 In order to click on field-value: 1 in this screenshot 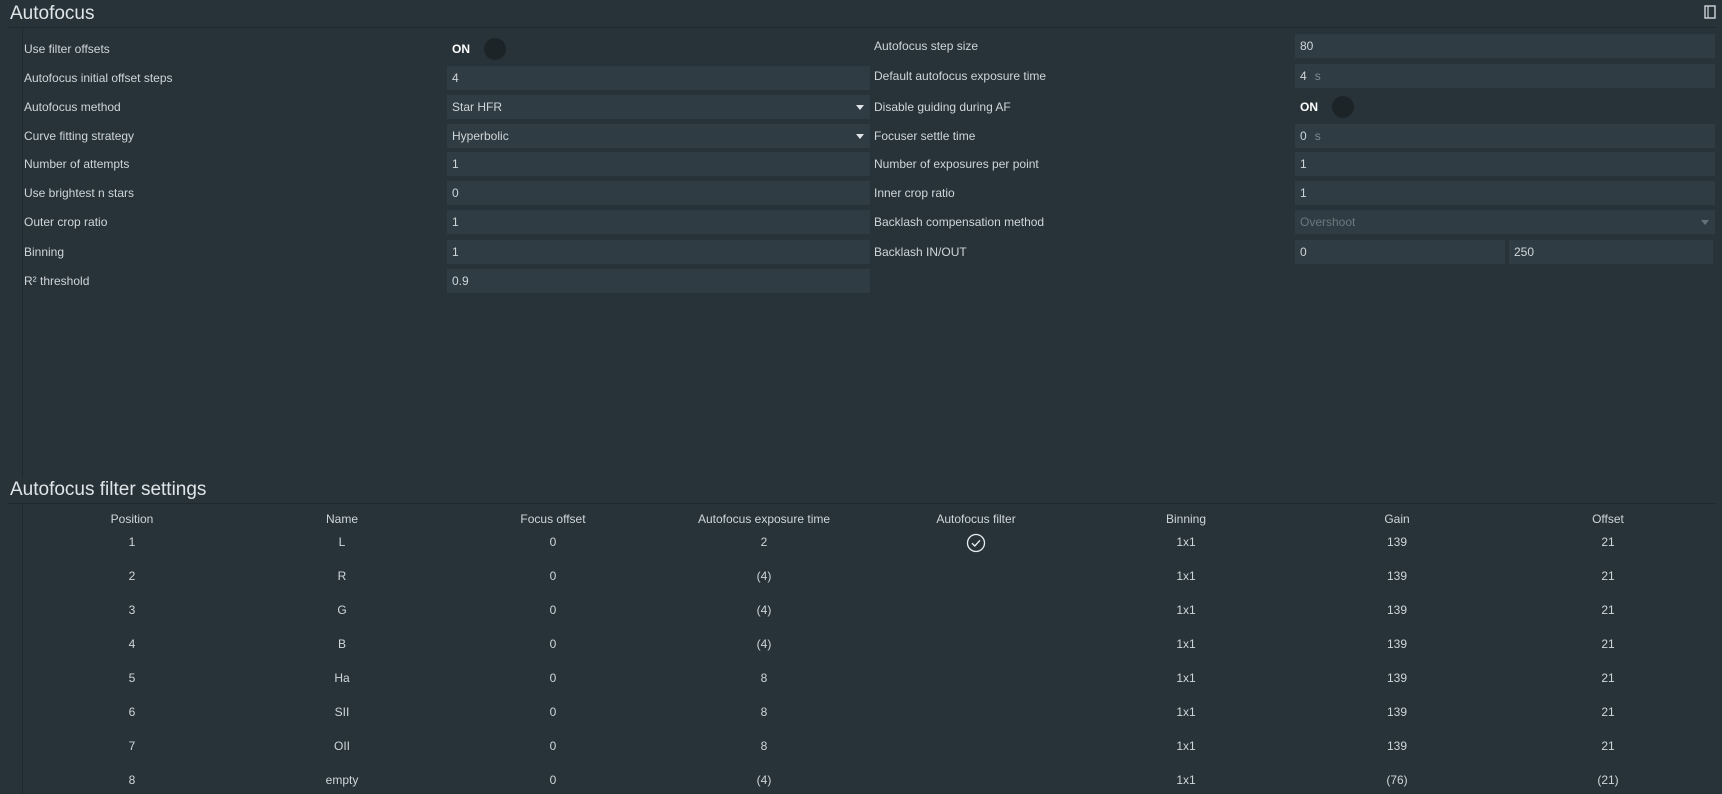, I will do `click(455, 222)`.